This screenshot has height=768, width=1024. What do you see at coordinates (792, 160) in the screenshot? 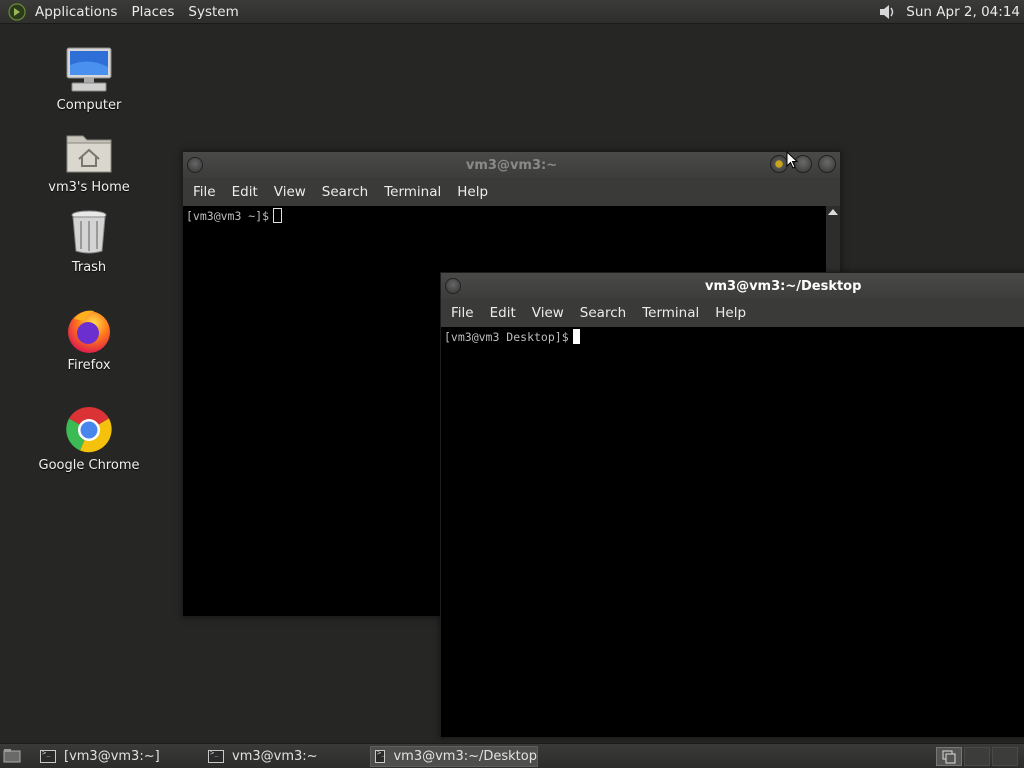
I see `mouse-pointer-icon` at bounding box center [792, 160].